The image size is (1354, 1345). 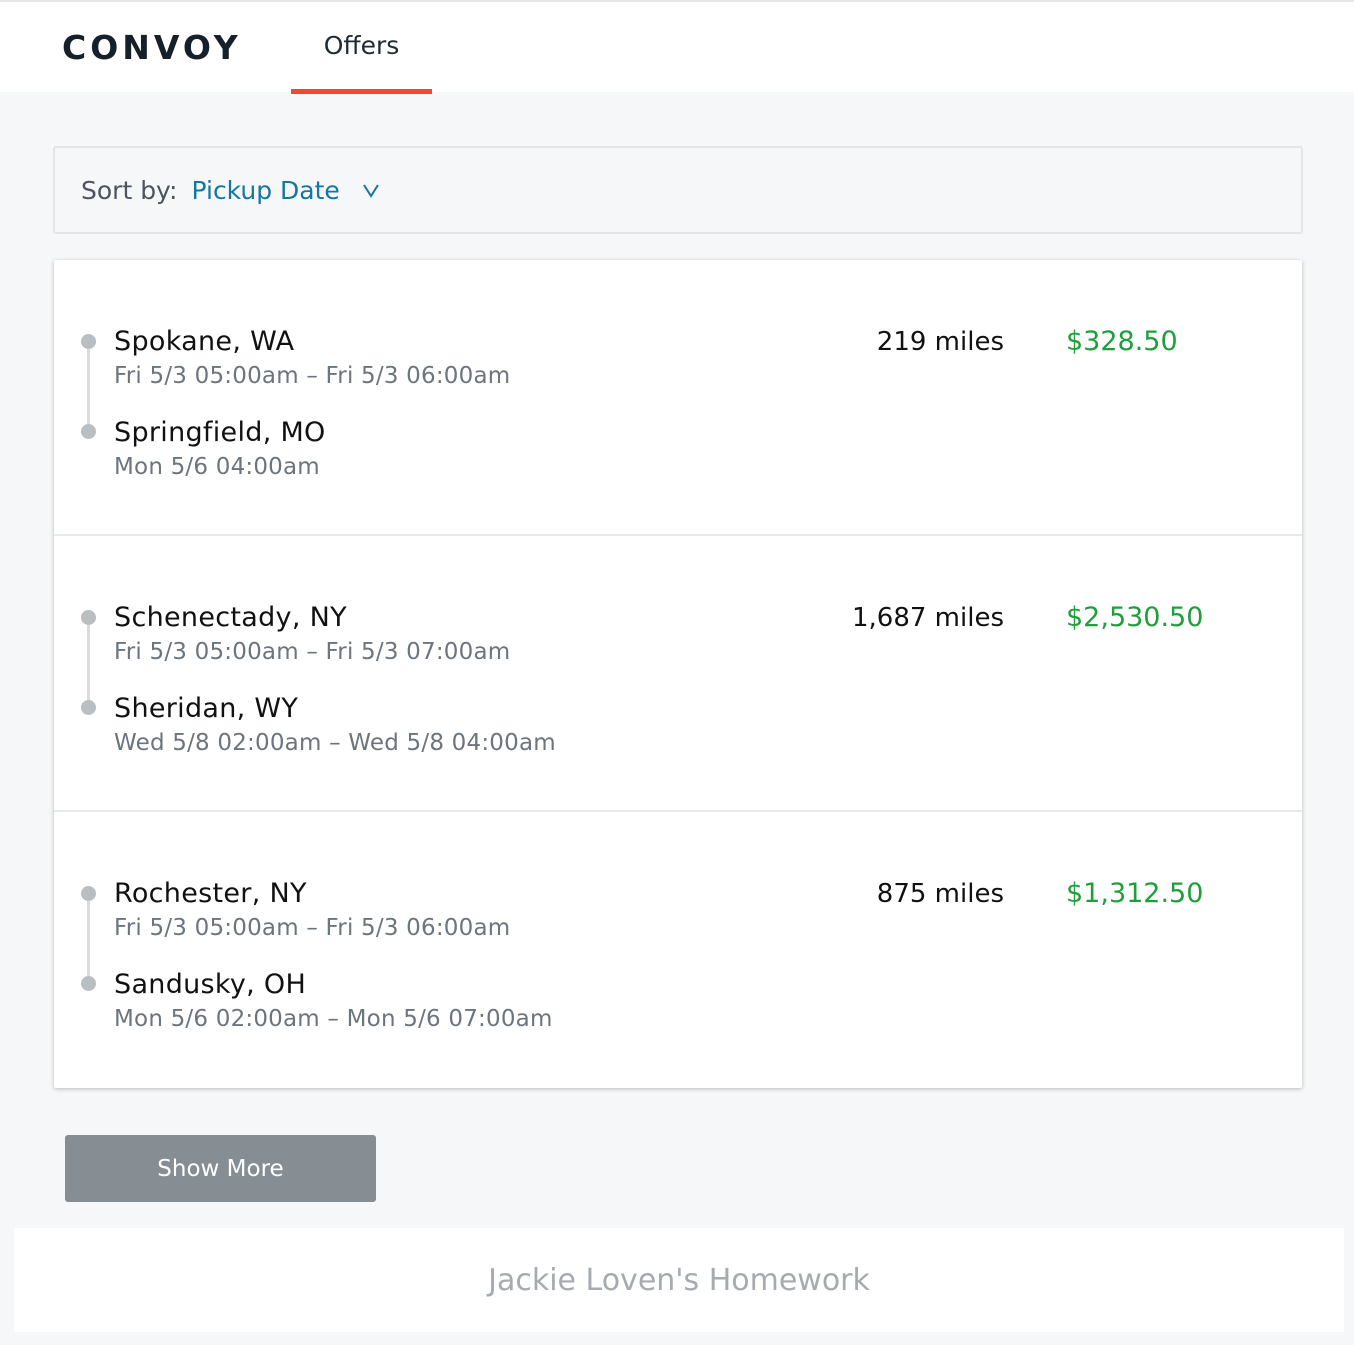 What do you see at coordinates (677, 47) in the screenshot?
I see `top-nav: CONVOY Offers` at bounding box center [677, 47].